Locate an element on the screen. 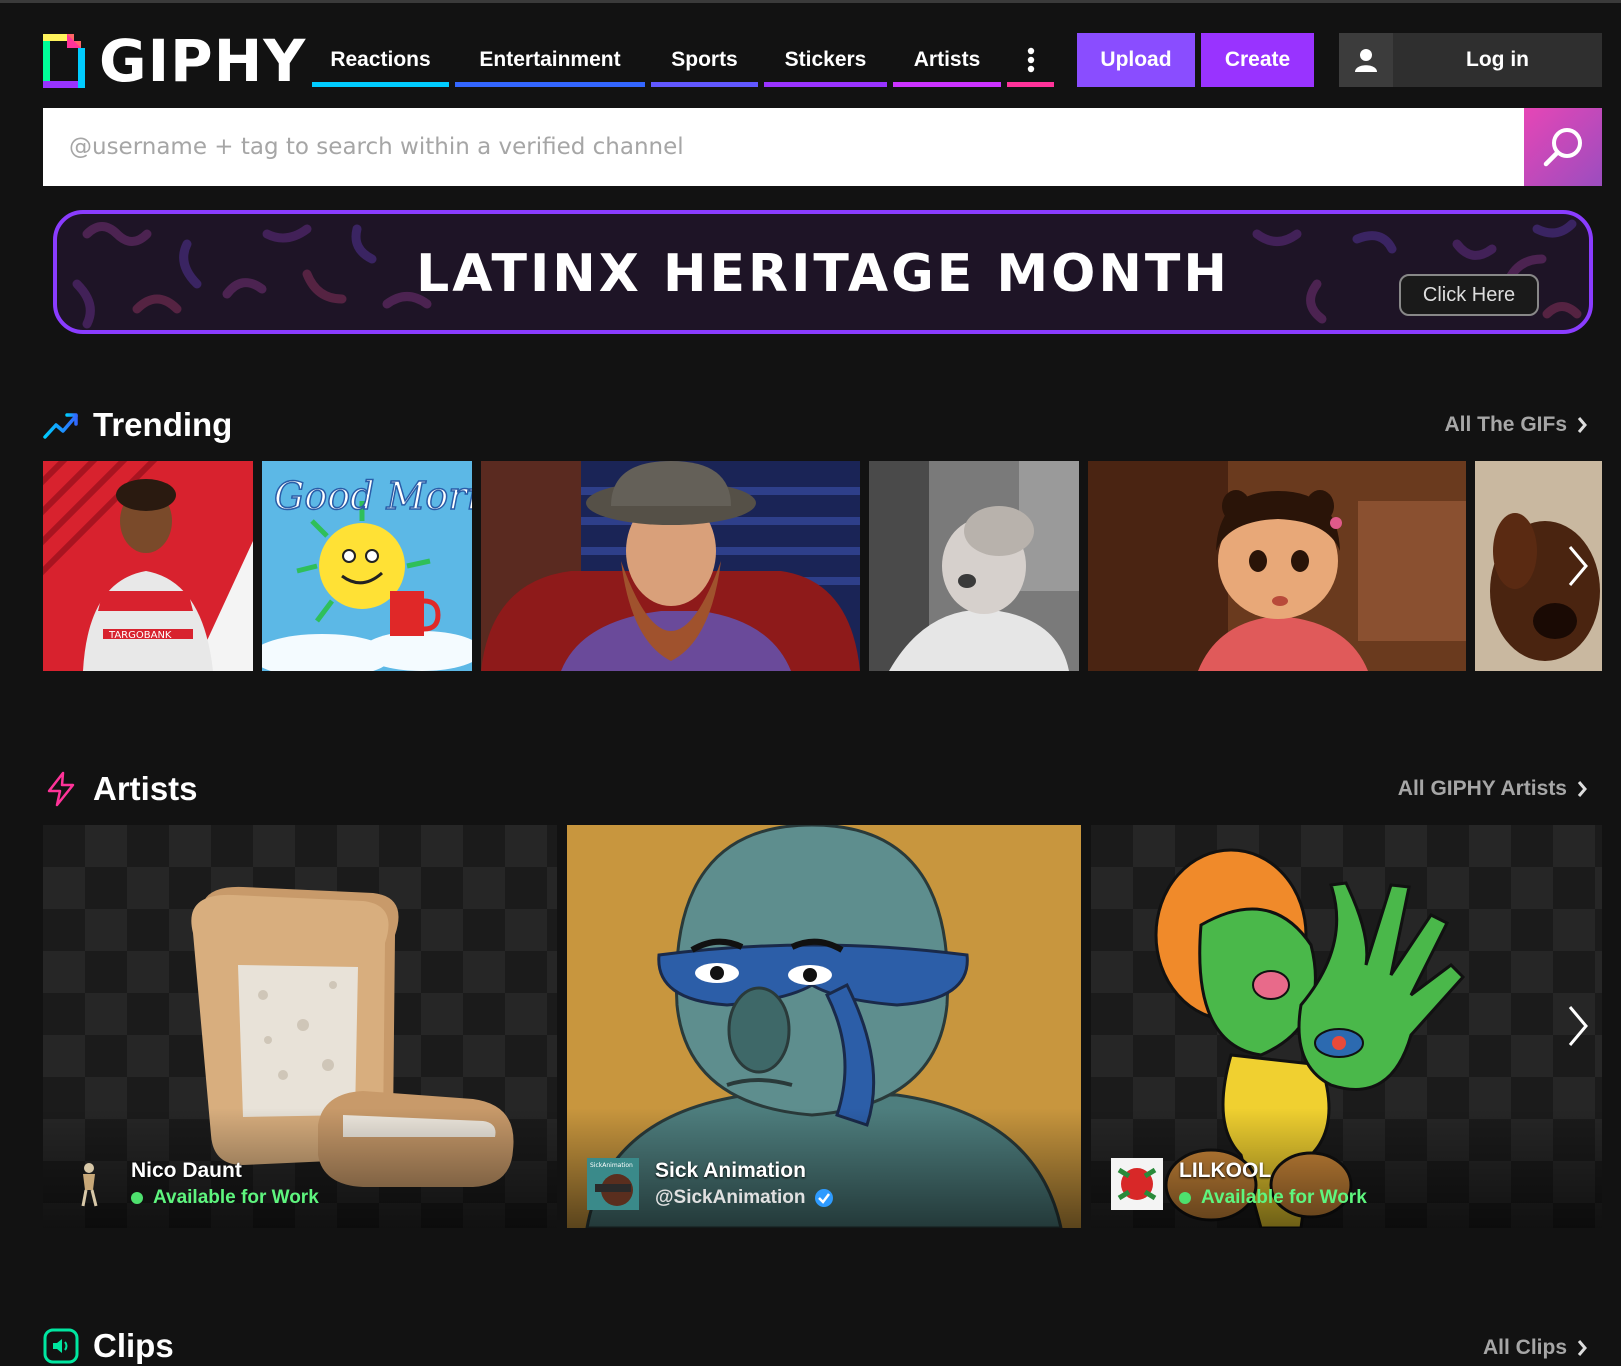 Image resolution: width=1621 pixels, height=1366 pixels. artists-next-button is located at coordinates (1578, 1026).